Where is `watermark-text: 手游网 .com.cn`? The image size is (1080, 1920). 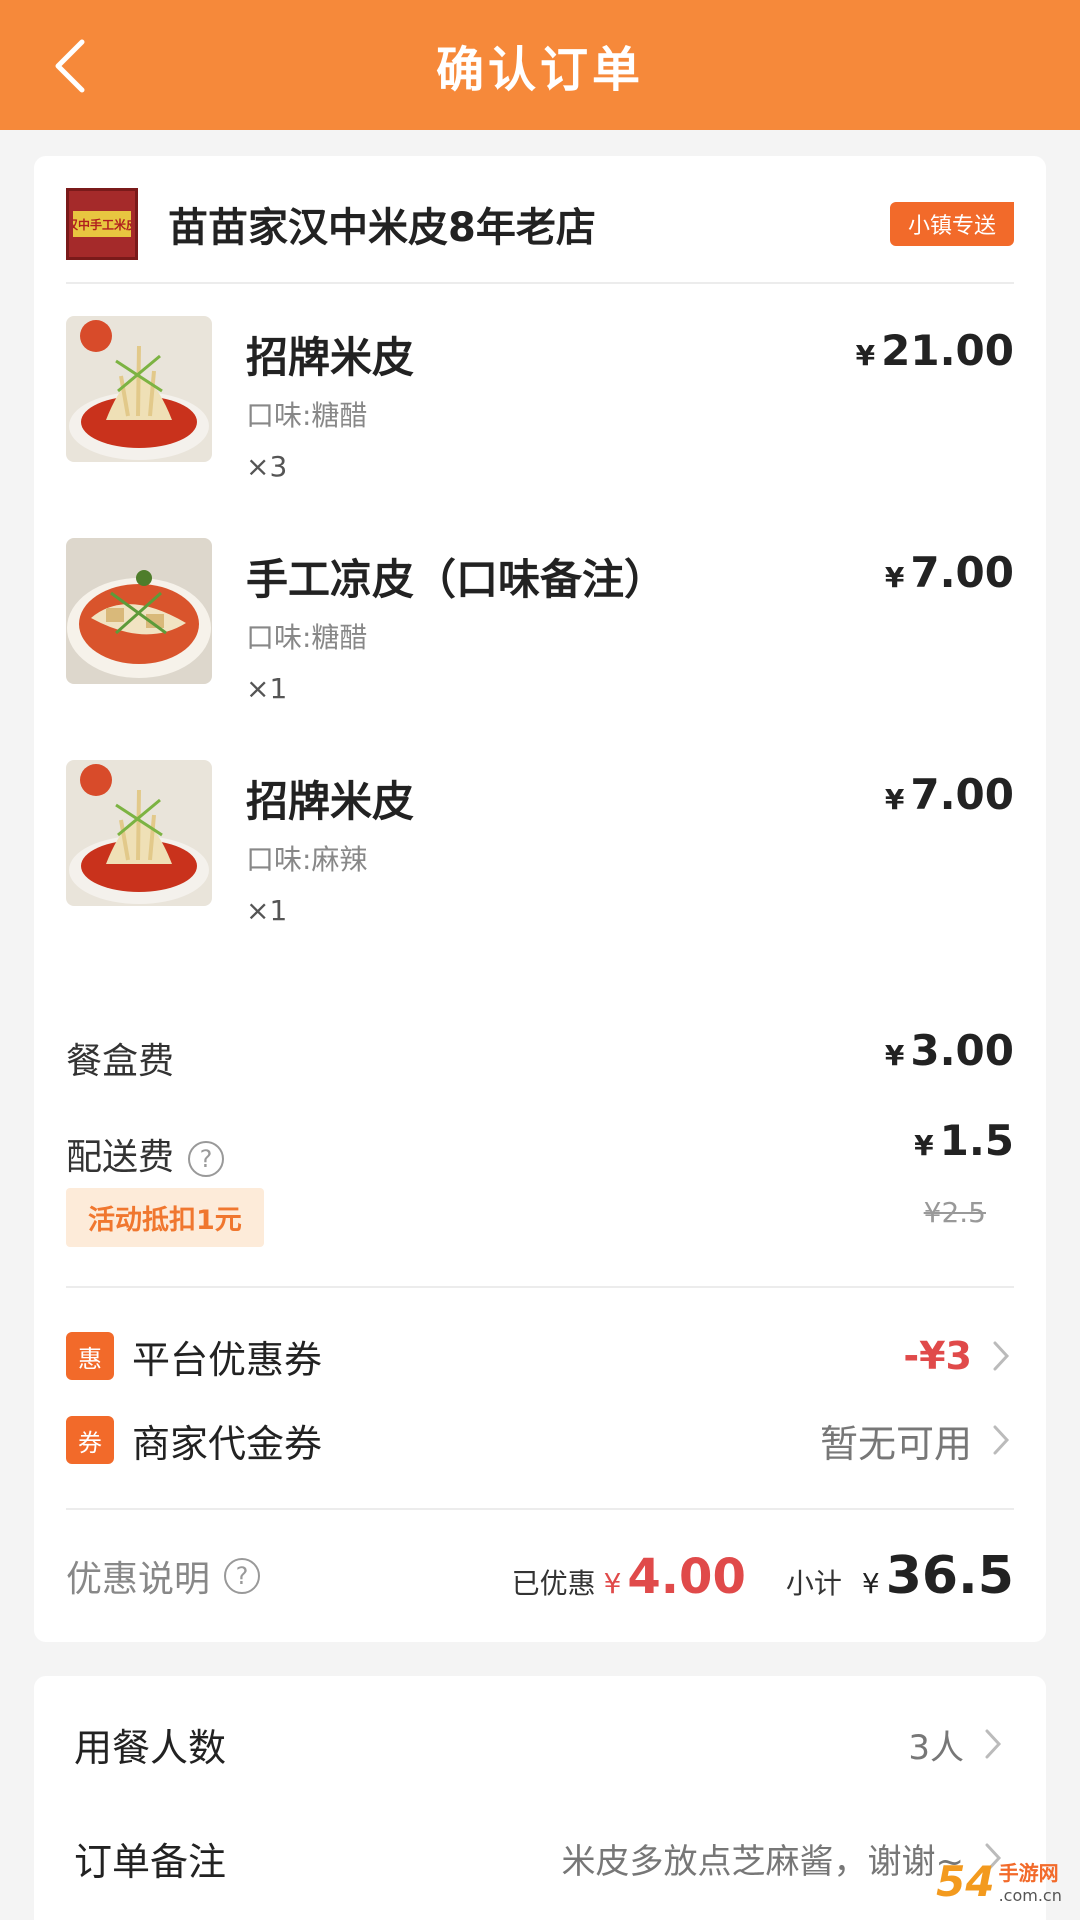
watermark-text: 手游网 .com.cn is located at coordinates (1030, 1881).